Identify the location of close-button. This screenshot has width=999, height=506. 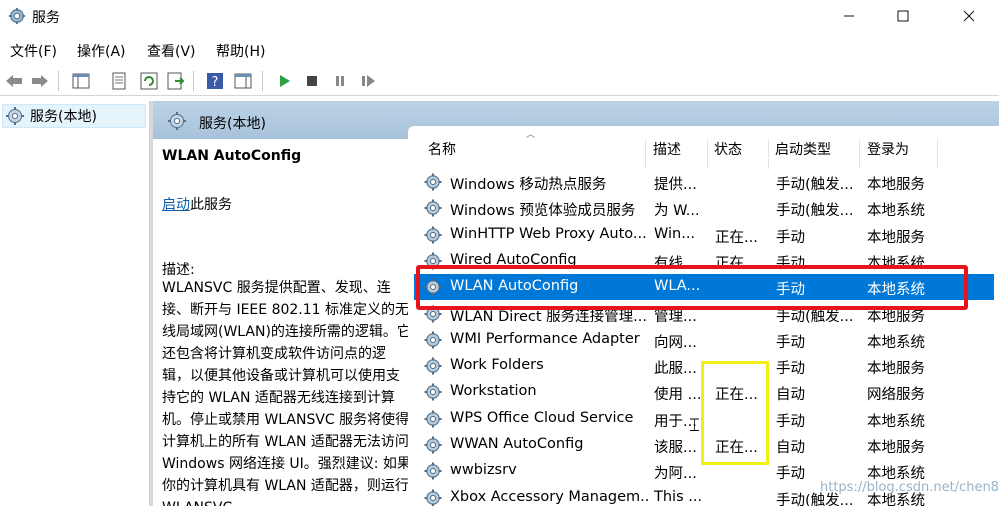
(969, 16).